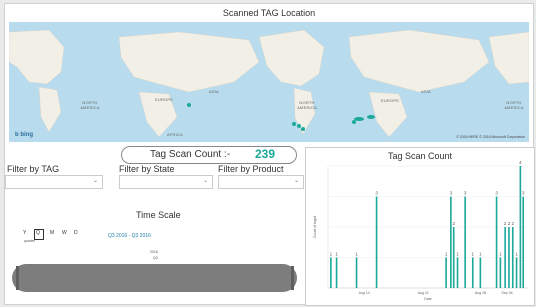  Describe the element at coordinates (490, 137) in the screenshot. I see `map-copyright: © 2016 HERE © 2016 Microsoft Corporation` at that location.